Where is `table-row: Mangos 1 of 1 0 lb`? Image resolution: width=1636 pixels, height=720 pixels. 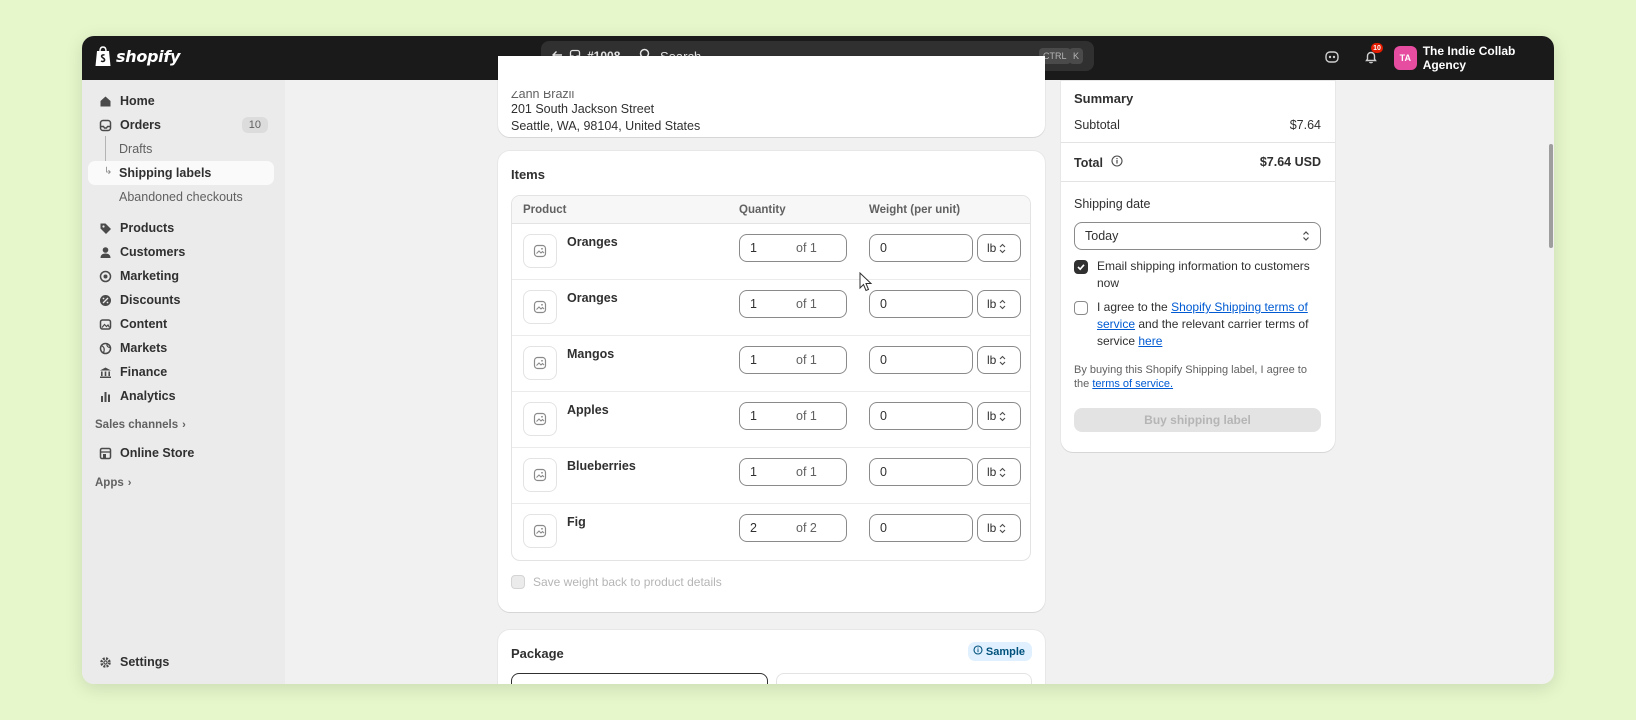 table-row: Mangos 1 of 1 0 lb is located at coordinates (771, 364).